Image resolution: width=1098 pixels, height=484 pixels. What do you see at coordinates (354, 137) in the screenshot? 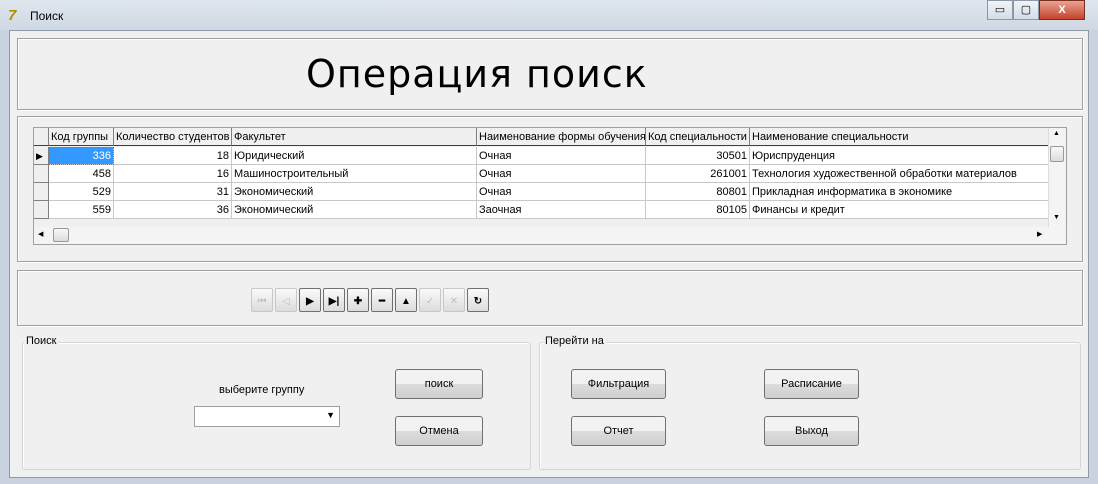
I see `column-header: Факультет` at bounding box center [354, 137].